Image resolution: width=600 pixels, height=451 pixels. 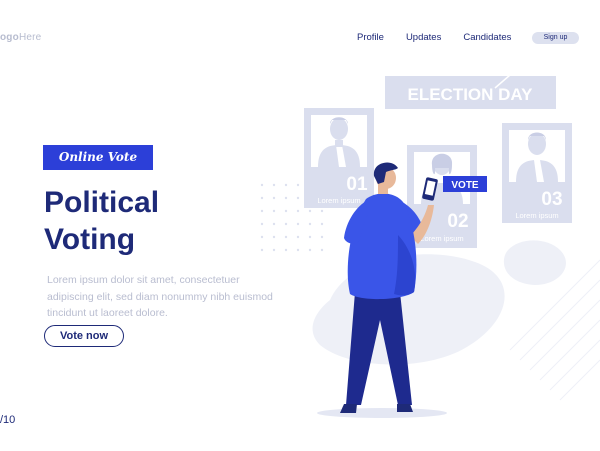 I want to click on card-03-caption: Lorem ipsum, so click(x=536, y=215).